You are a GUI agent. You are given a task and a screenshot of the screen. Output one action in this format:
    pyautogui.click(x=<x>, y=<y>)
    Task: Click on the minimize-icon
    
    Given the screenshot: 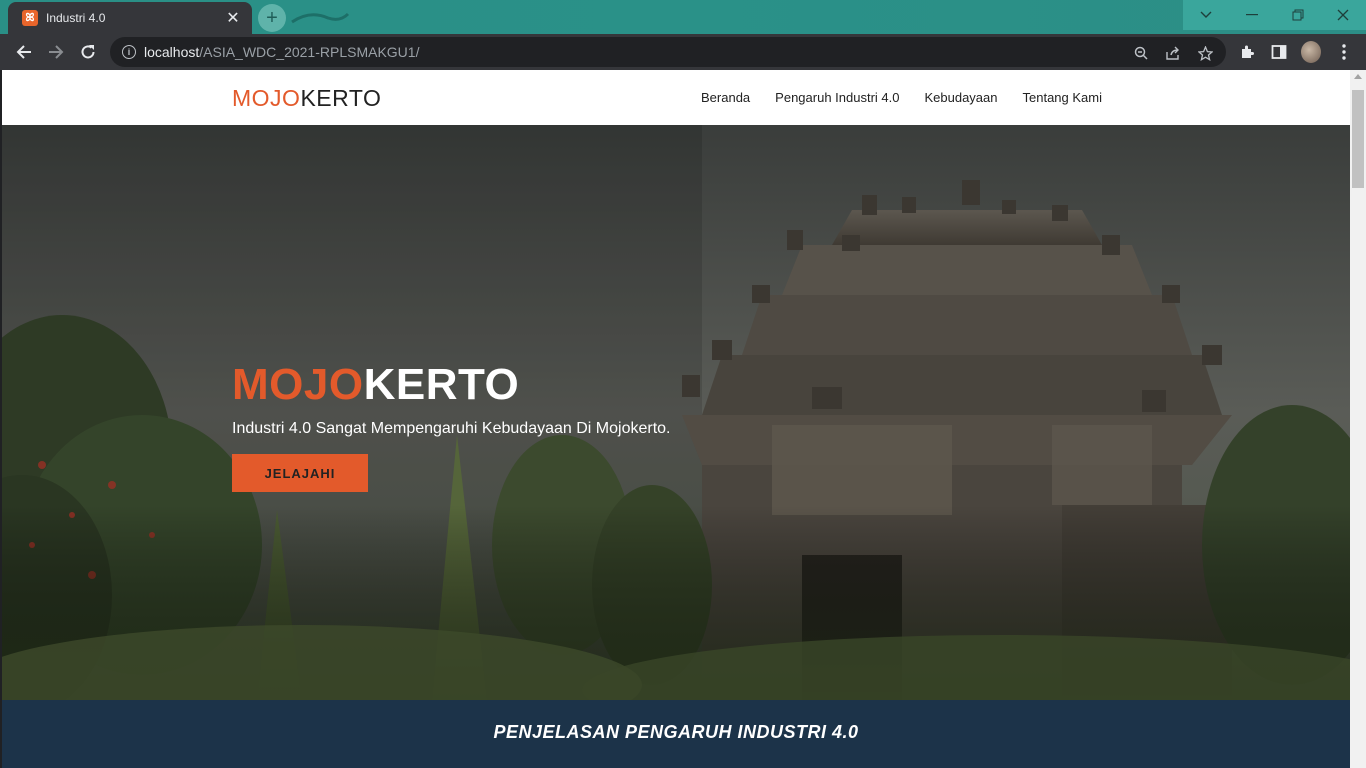 What is the action you would take?
    pyautogui.click(x=1252, y=15)
    